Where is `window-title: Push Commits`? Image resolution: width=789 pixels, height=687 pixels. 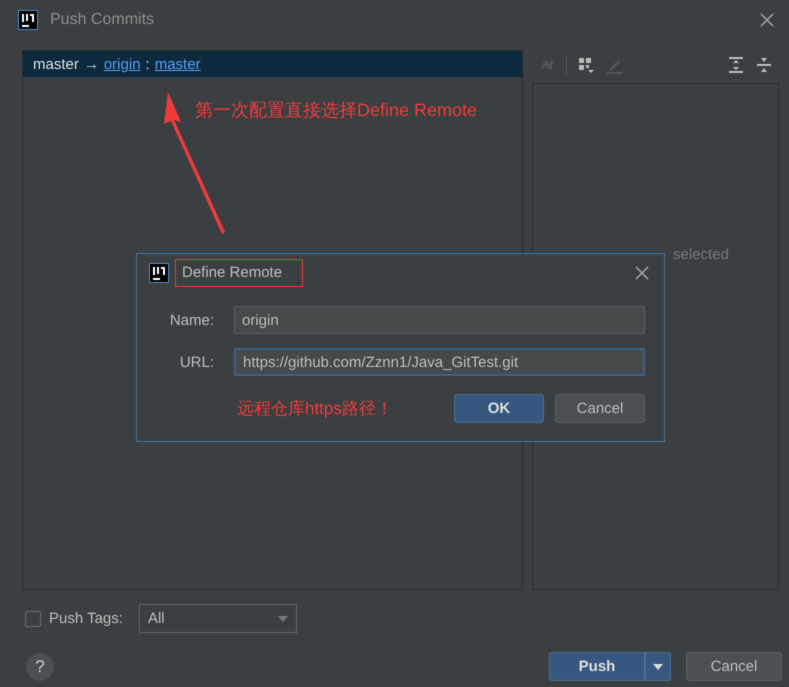 window-title: Push Commits is located at coordinates (103, 20).